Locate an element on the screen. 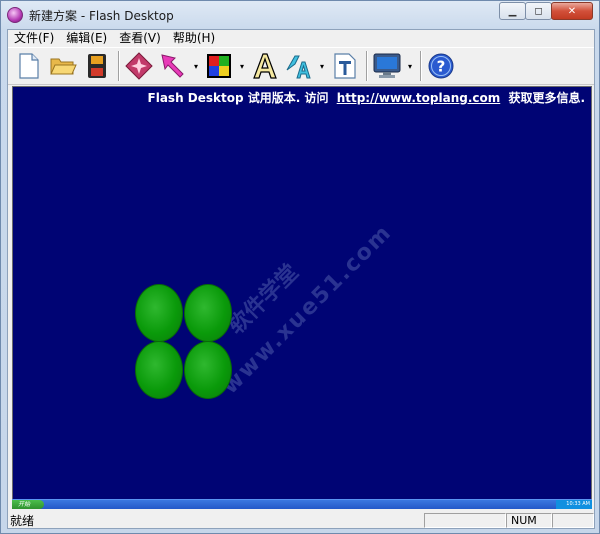 The width and height of the screenshot is (600, 534). pointer-button is located at coordinates (173, 66).